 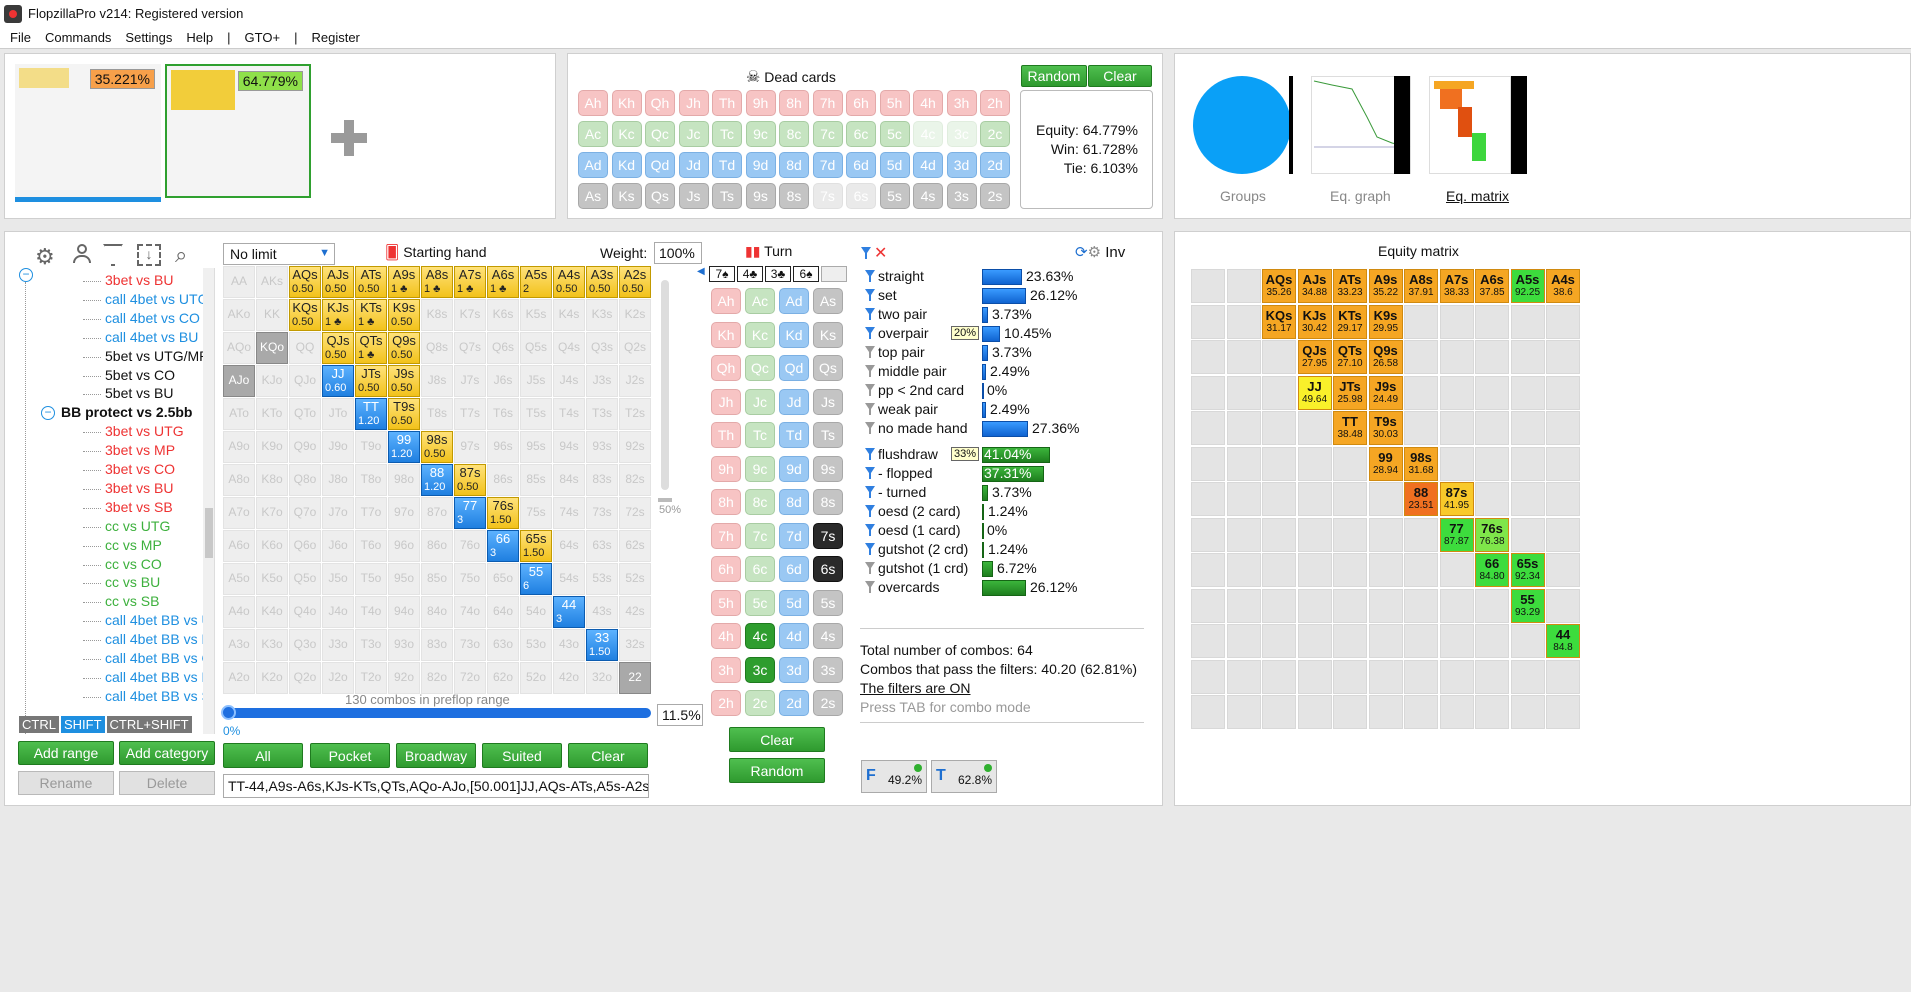 I want to click on equity-cell: TT 38.48, so click(x=1350, y=428).